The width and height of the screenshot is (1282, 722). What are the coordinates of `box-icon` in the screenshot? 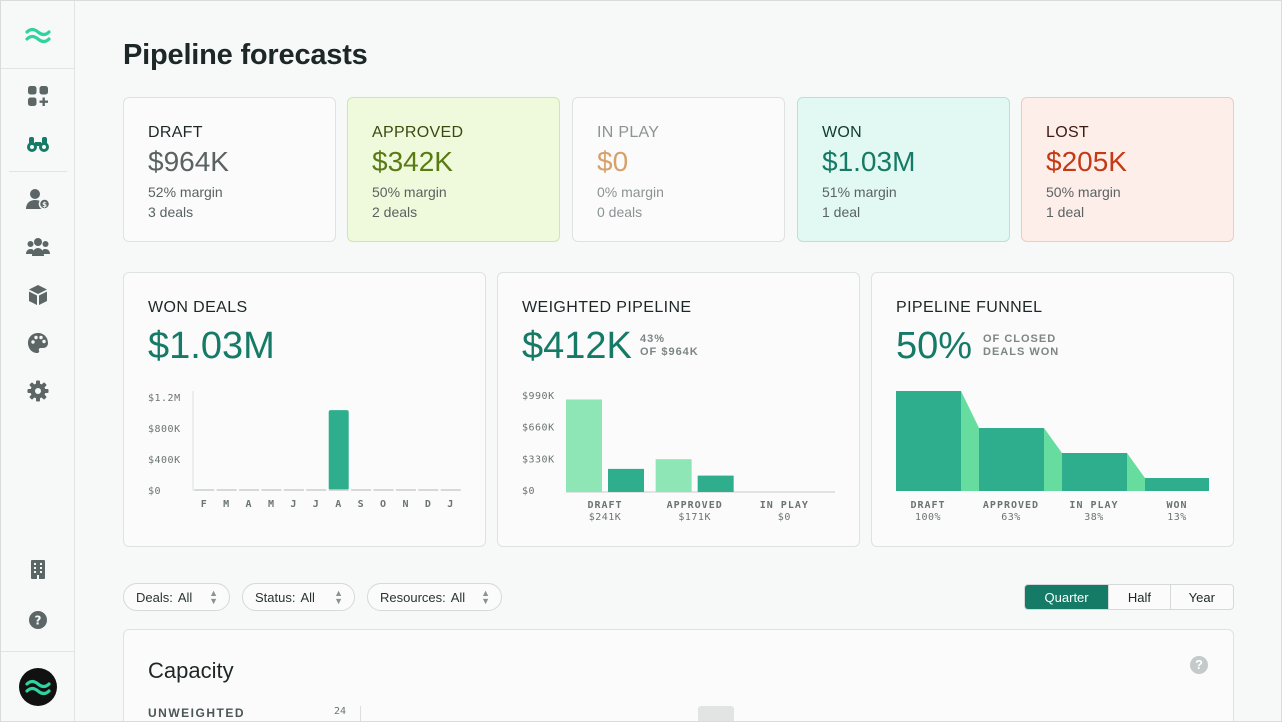 It's located at (38, 295).